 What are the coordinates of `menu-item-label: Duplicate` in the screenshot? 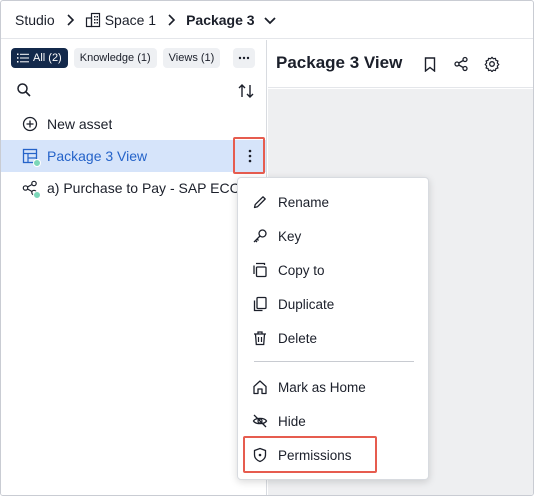 It's located at (306, 304).